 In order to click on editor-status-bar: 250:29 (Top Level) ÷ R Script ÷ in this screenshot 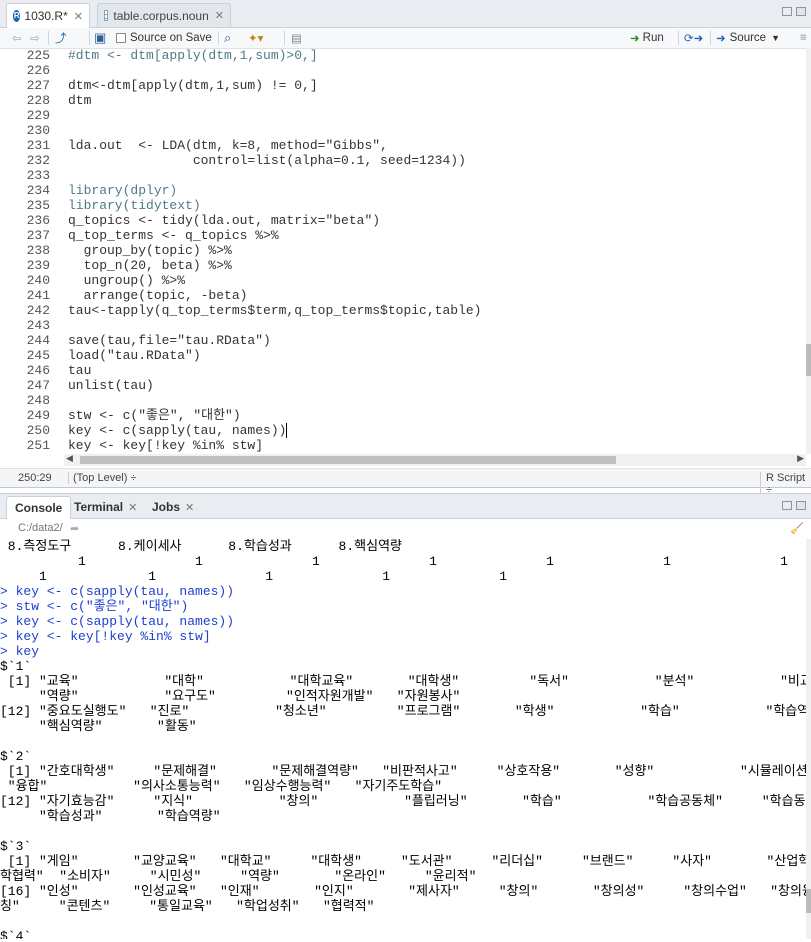, I will do `click(405, 482)`.